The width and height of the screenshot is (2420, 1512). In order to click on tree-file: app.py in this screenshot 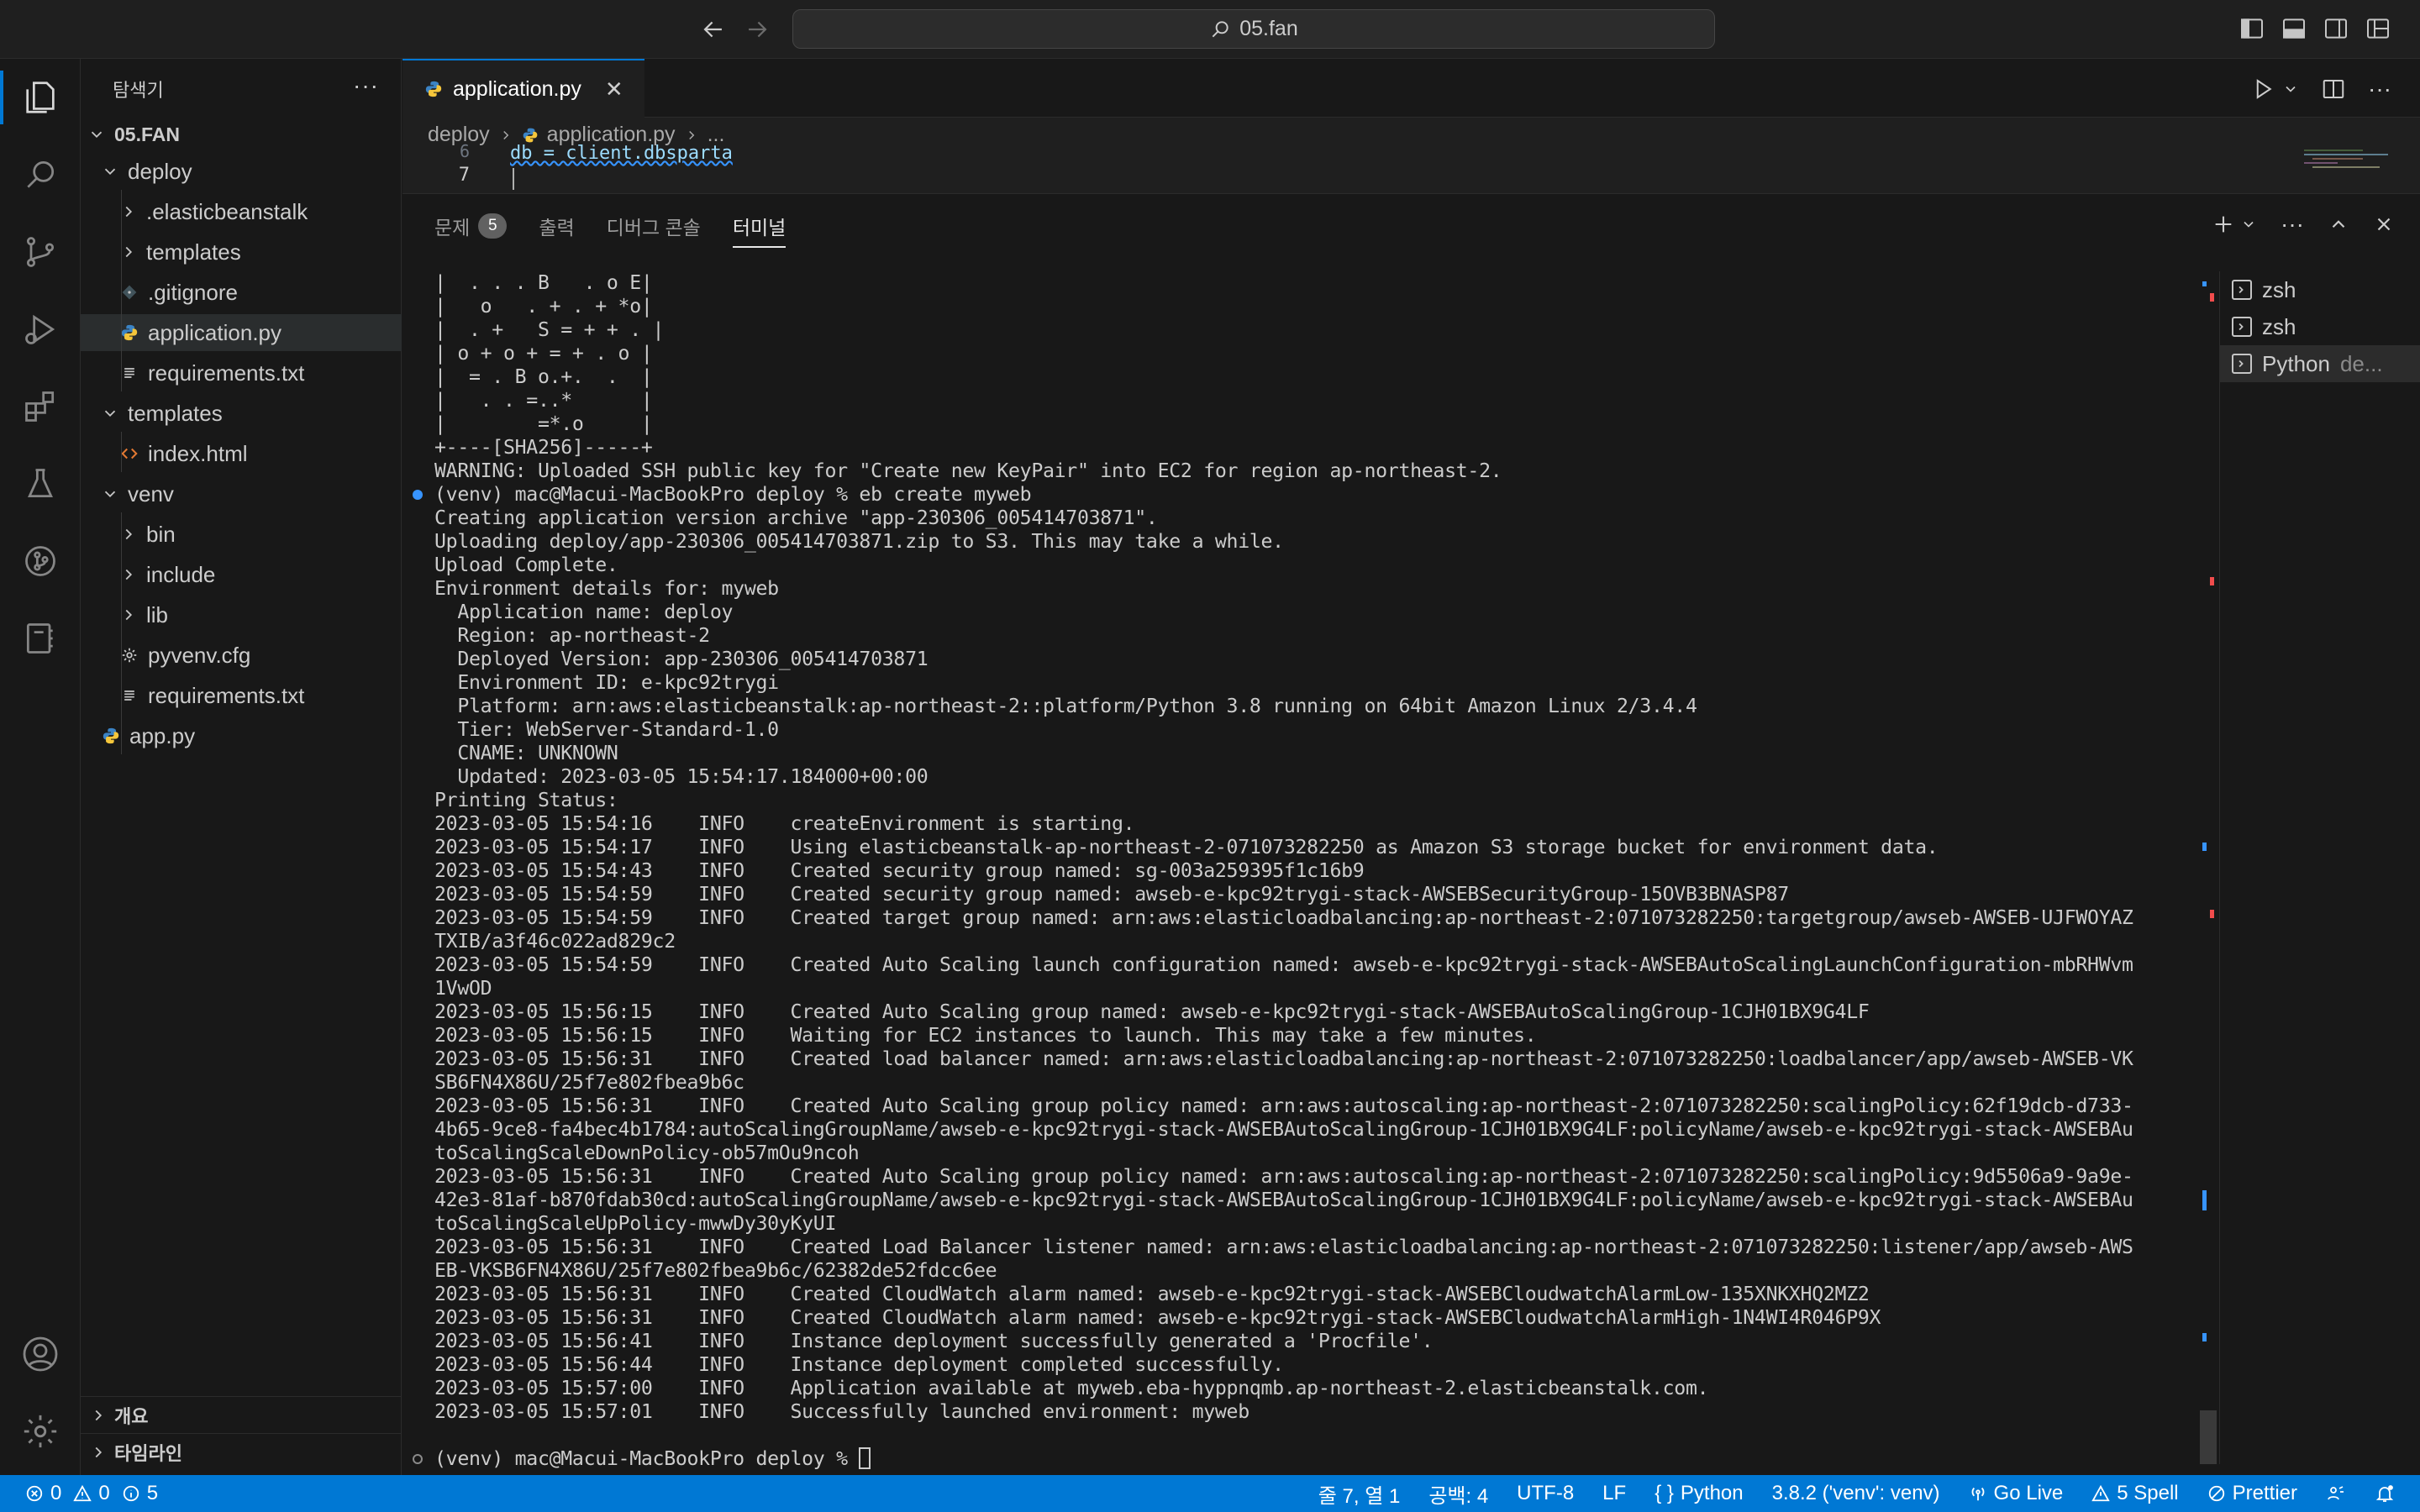, I will do `click(241, 735)`.